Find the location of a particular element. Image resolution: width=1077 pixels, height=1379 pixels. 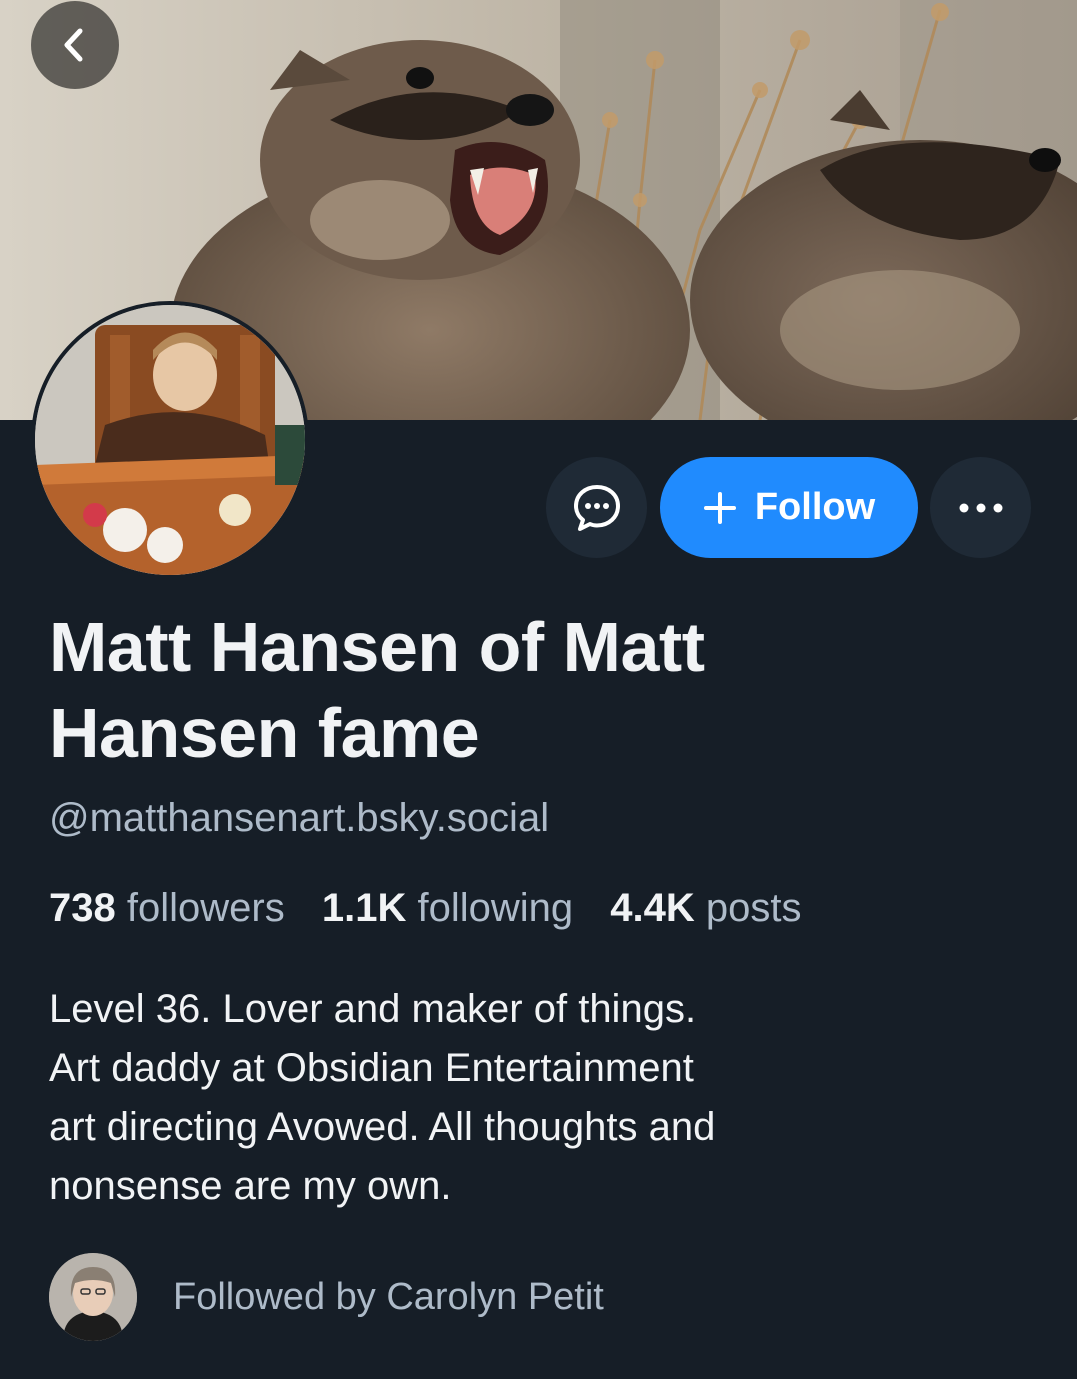

back-button is located at coordinates (75, 45).